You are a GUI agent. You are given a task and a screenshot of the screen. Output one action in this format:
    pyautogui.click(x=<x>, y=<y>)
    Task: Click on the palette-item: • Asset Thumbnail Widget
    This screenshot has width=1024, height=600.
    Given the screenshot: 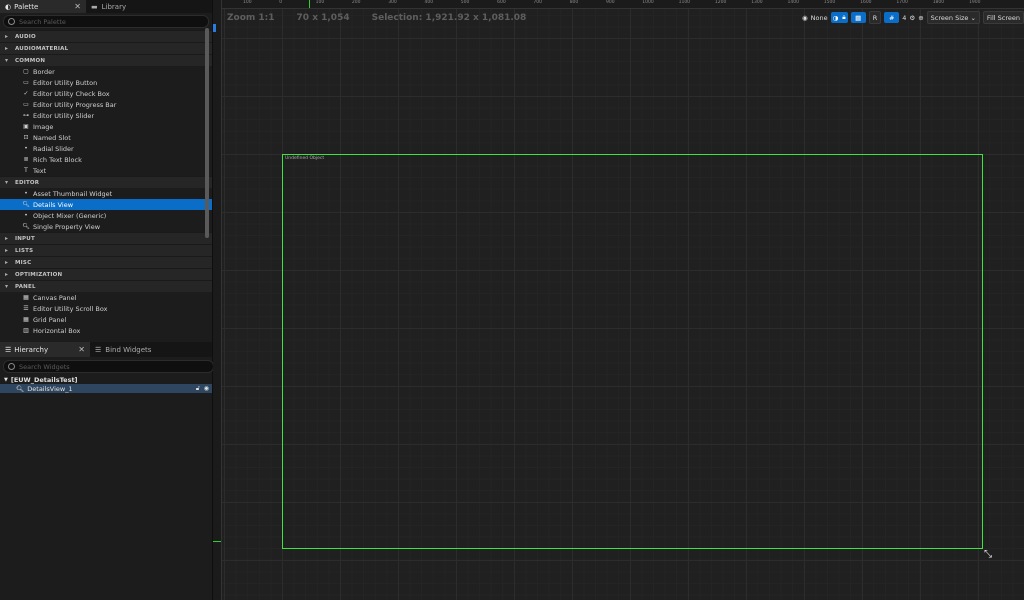 What is the action you would take?
    pyautogui.click(x=106, y=193)
    